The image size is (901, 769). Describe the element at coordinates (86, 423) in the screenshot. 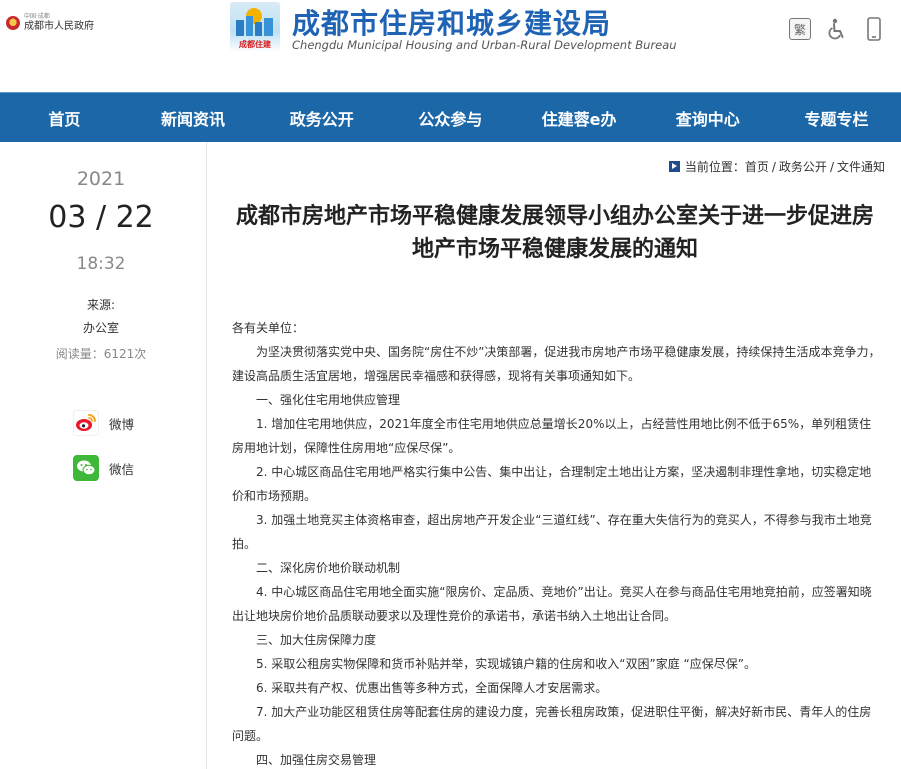

I see `weibo-icon` at that location.